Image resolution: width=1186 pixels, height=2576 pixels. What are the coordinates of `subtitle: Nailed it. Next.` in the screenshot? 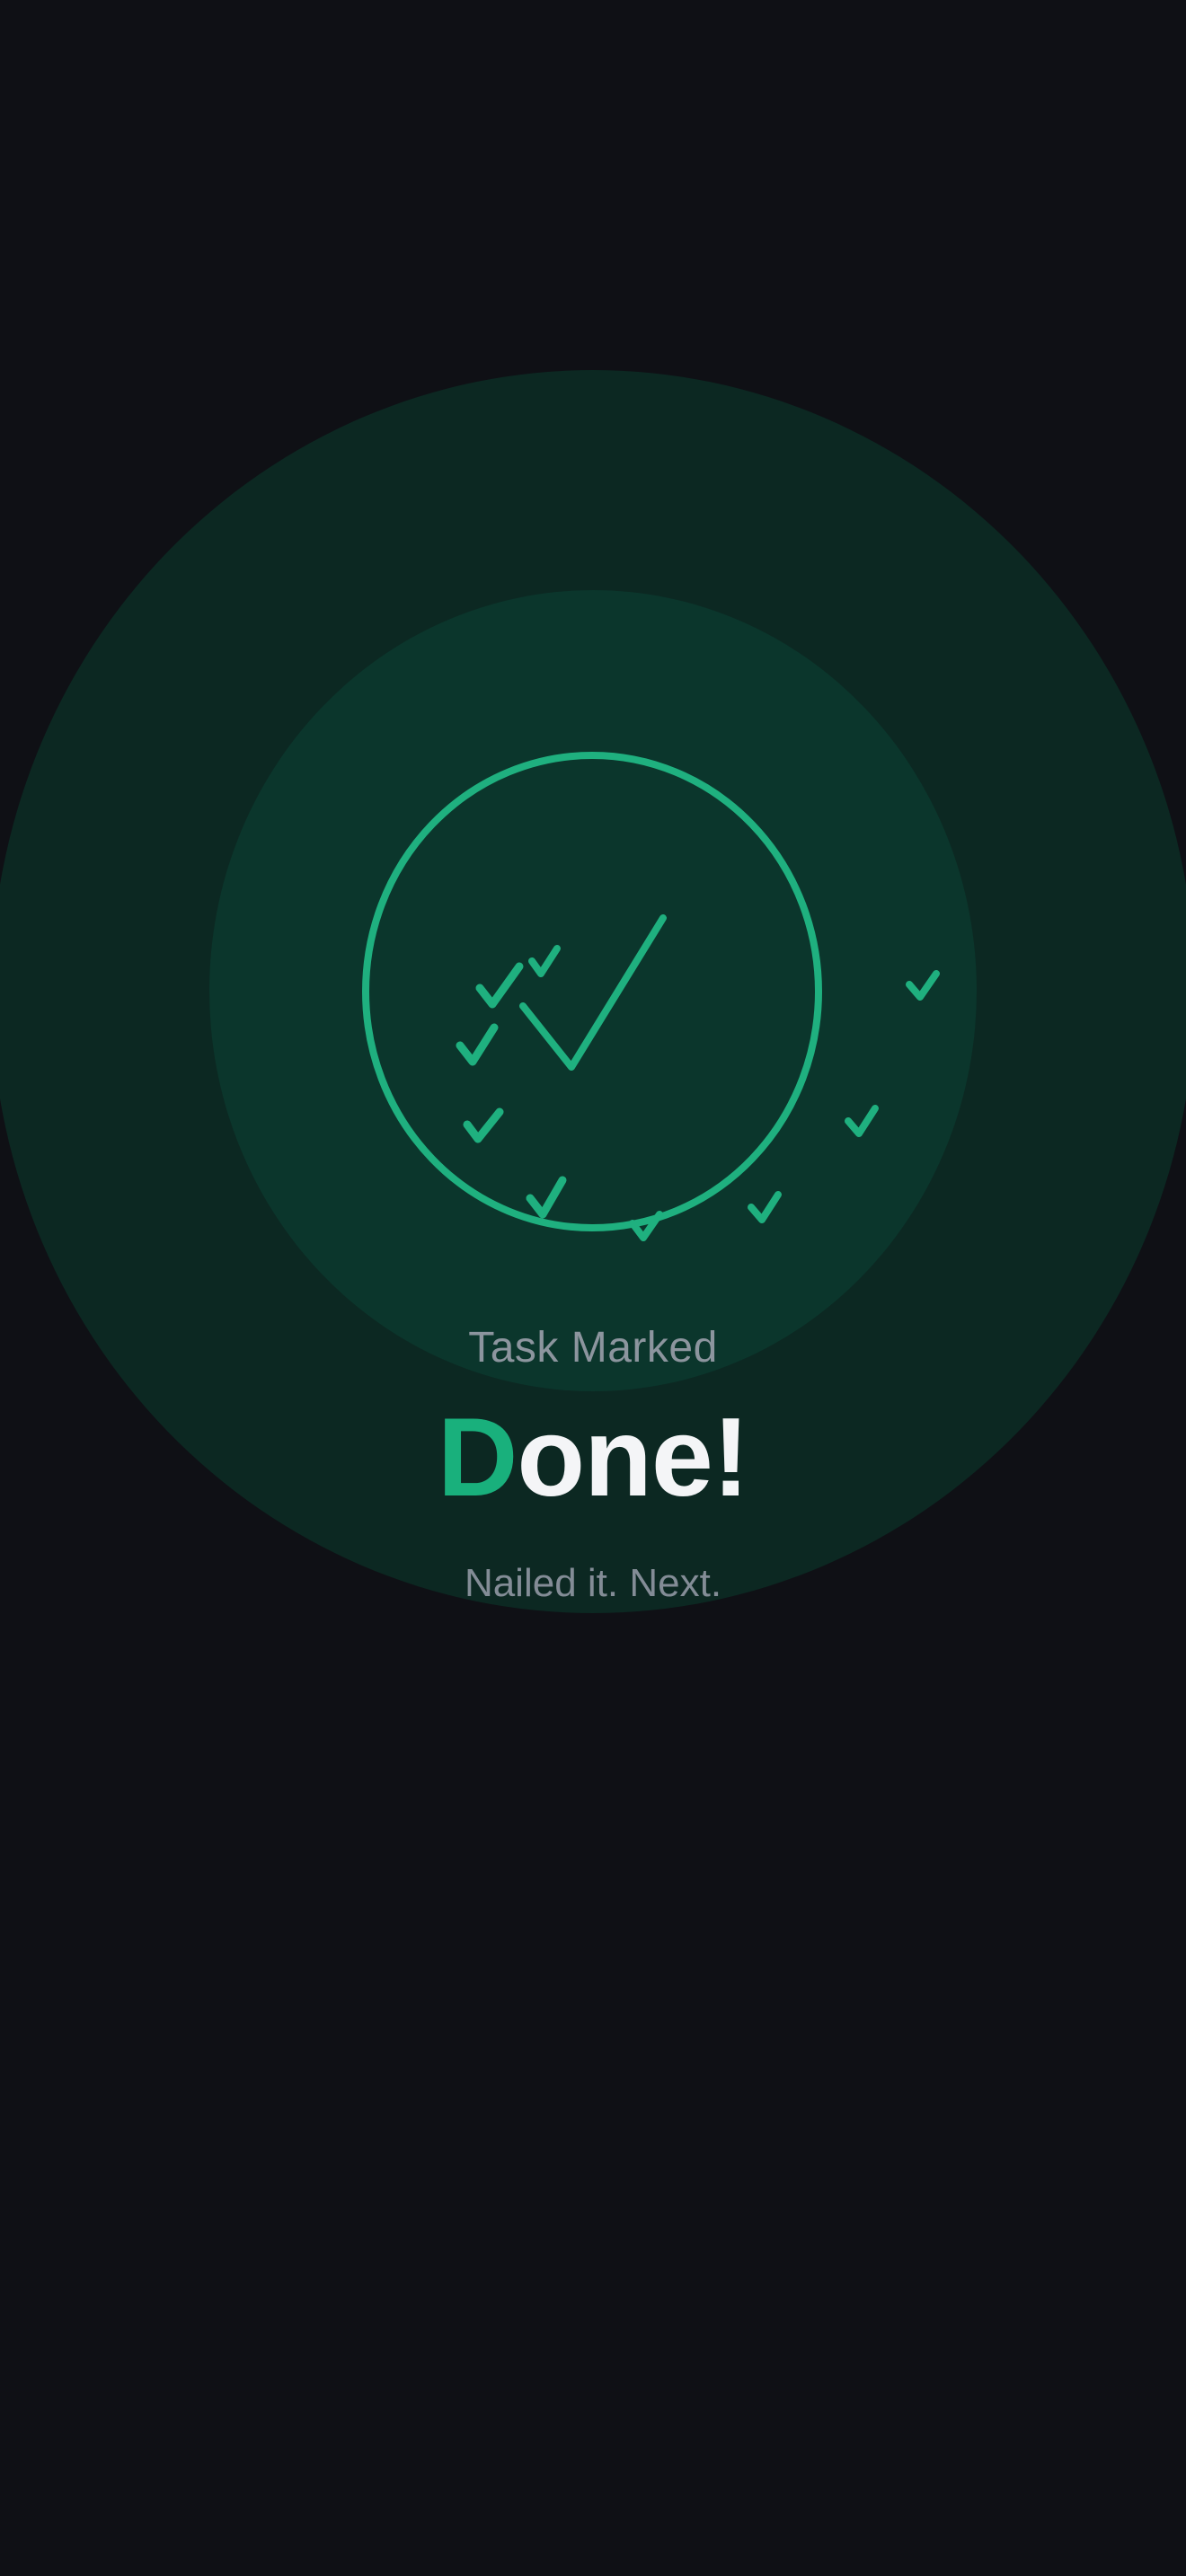 It's located at (593, 1583).